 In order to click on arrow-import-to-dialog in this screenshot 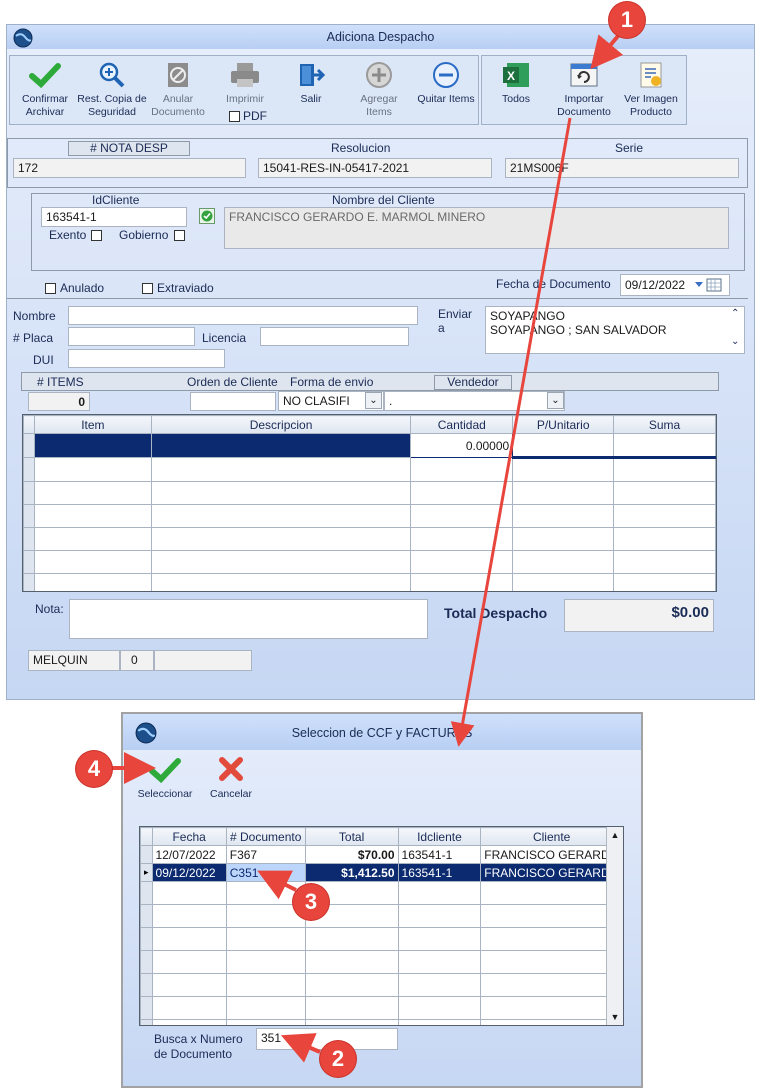, I will do `click(511, 432)`.